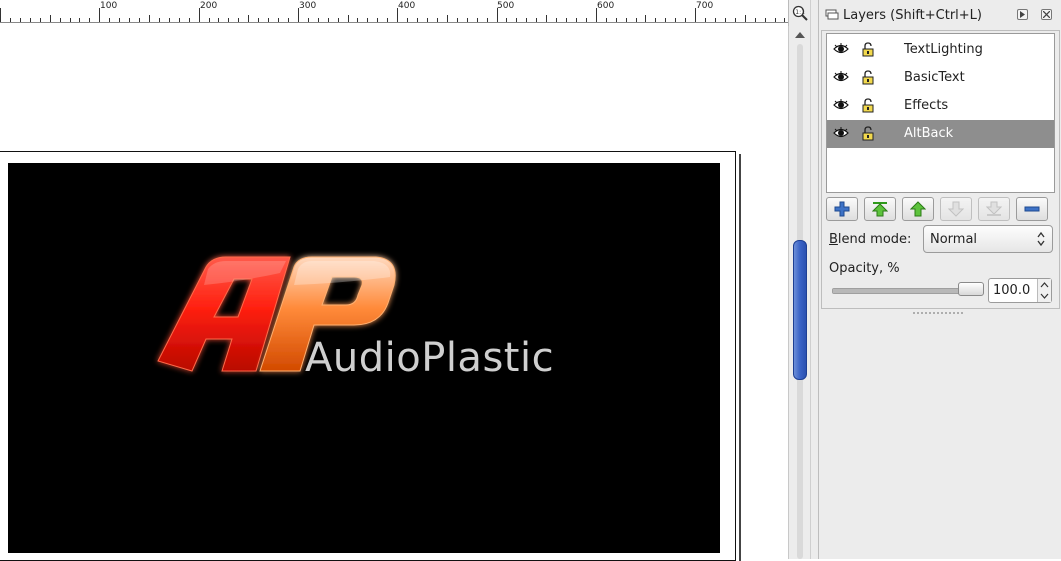 The height and width of the screenshot is (561, 1061). Describe the element at coordinates (926, 105) in the screenshot. I see `layer-name: Effects` at that location.